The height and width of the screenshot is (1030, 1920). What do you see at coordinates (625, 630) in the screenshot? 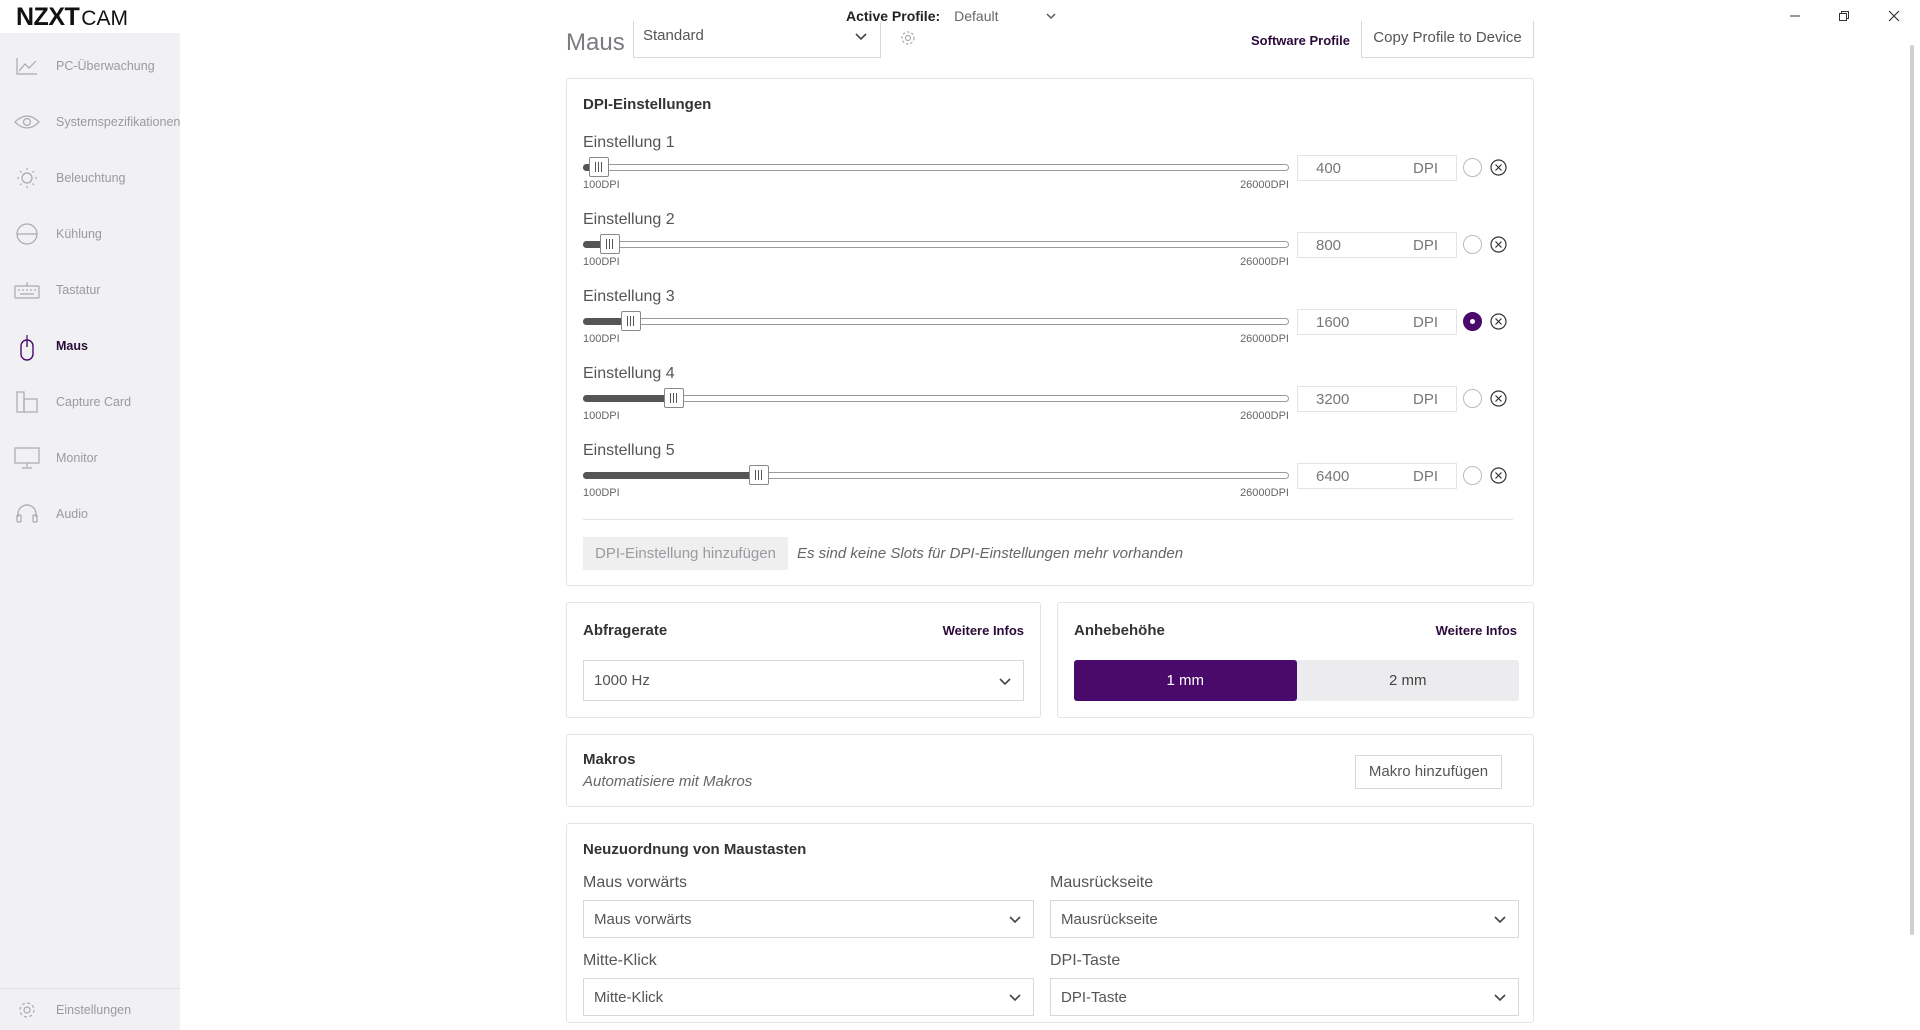
I see `polling-rate-title: Abfragerate` at bounding box center [625, 630].